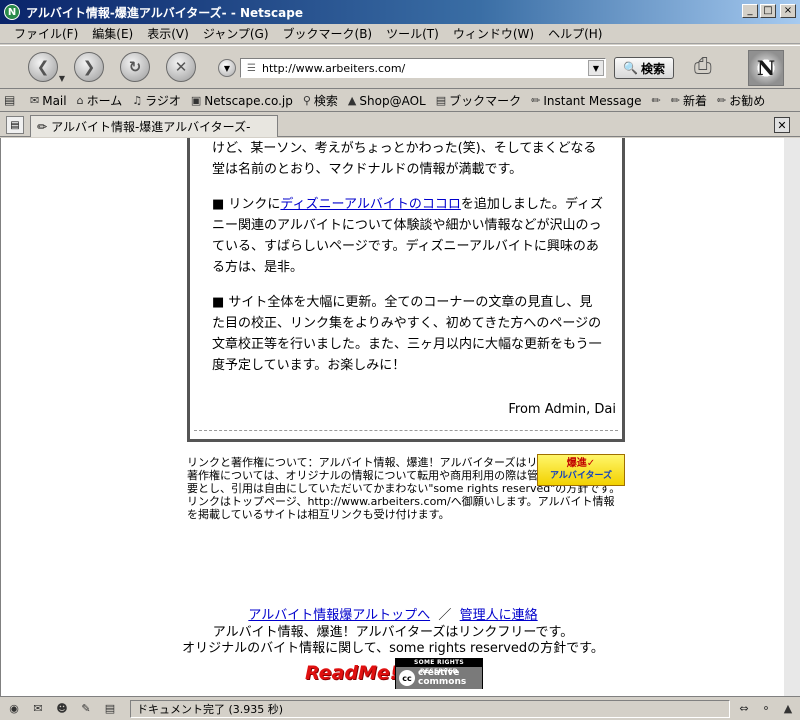 The width and height of the screenshot is (800, 720). Describe the element at coordinates (242, 101) in the screenshot. I see `pb-netscape: ▣ Netscape.co.jp` at that location.